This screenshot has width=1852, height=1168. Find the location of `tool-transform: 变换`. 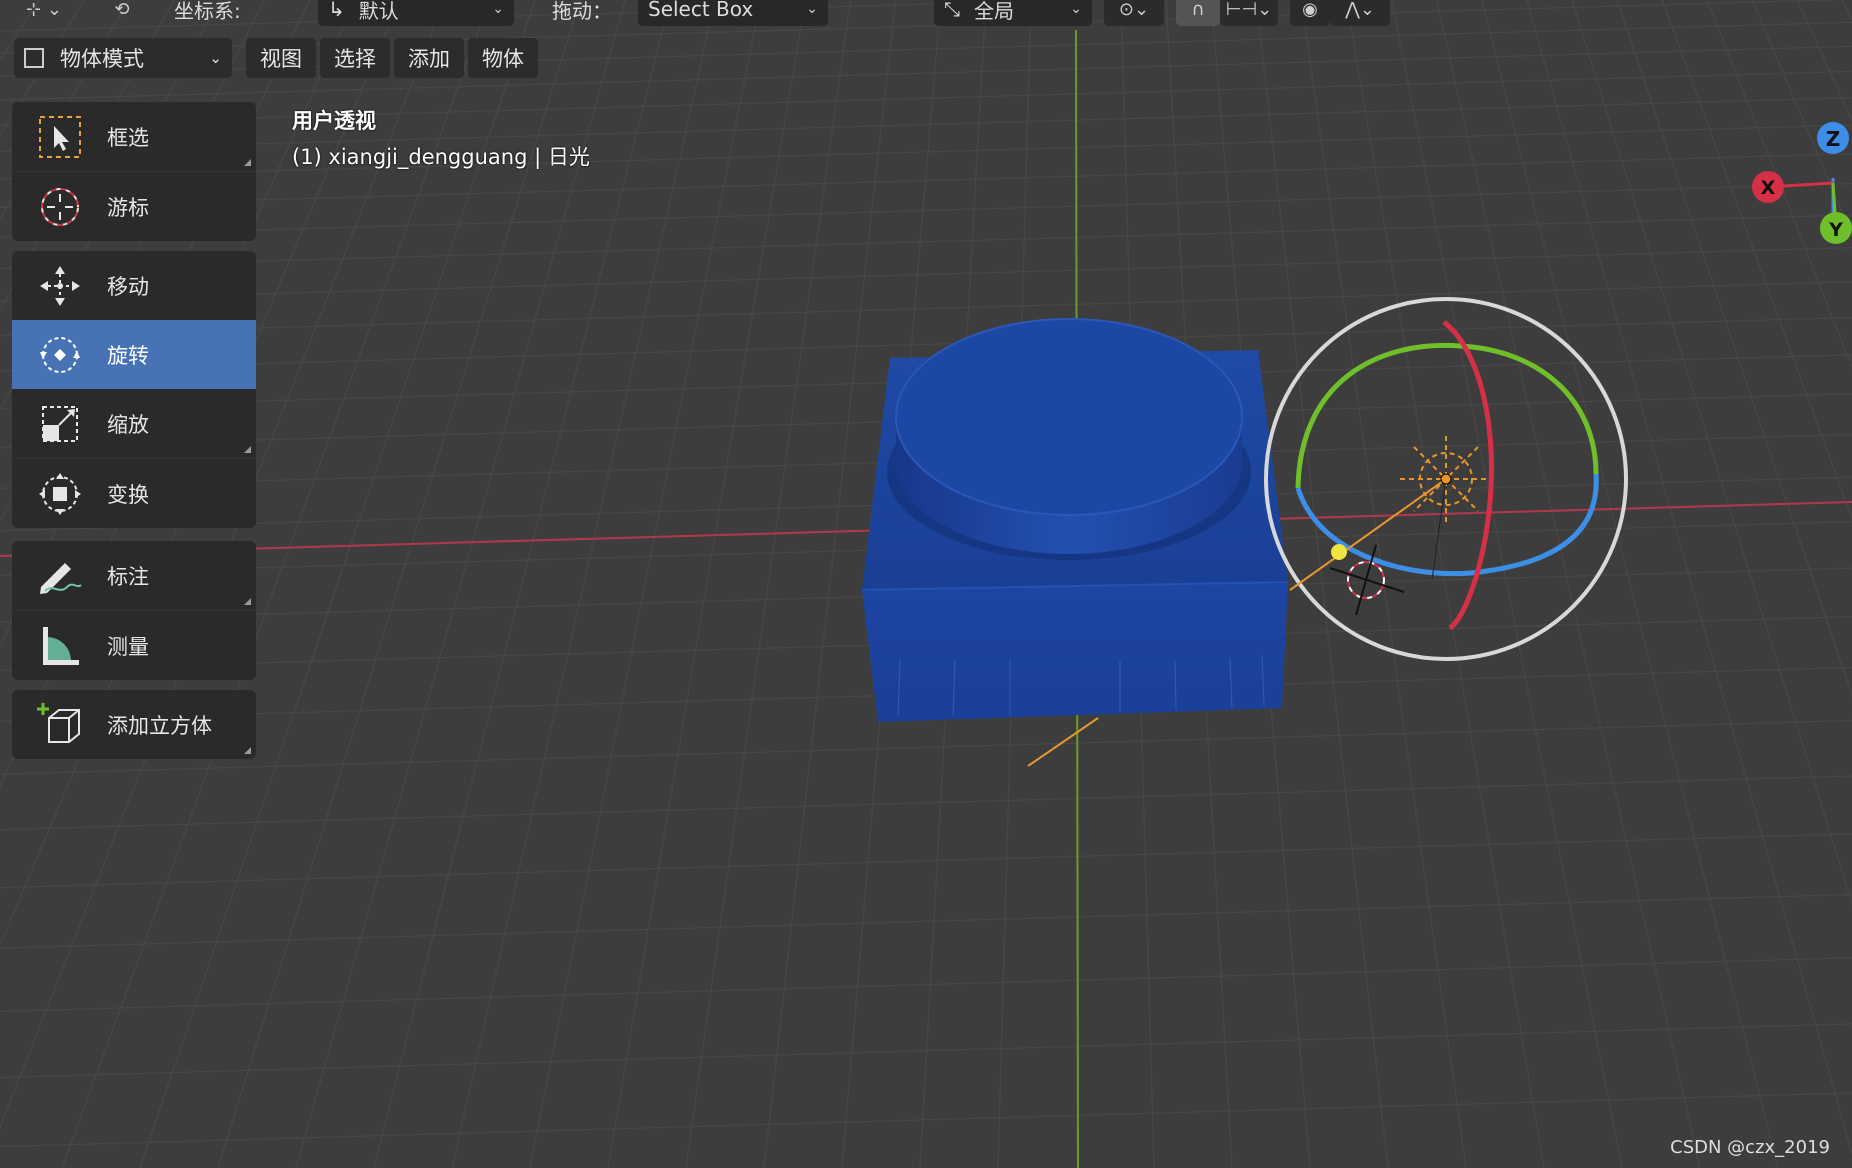

tool-transform: 变换 is located at coordinates (134, 493).